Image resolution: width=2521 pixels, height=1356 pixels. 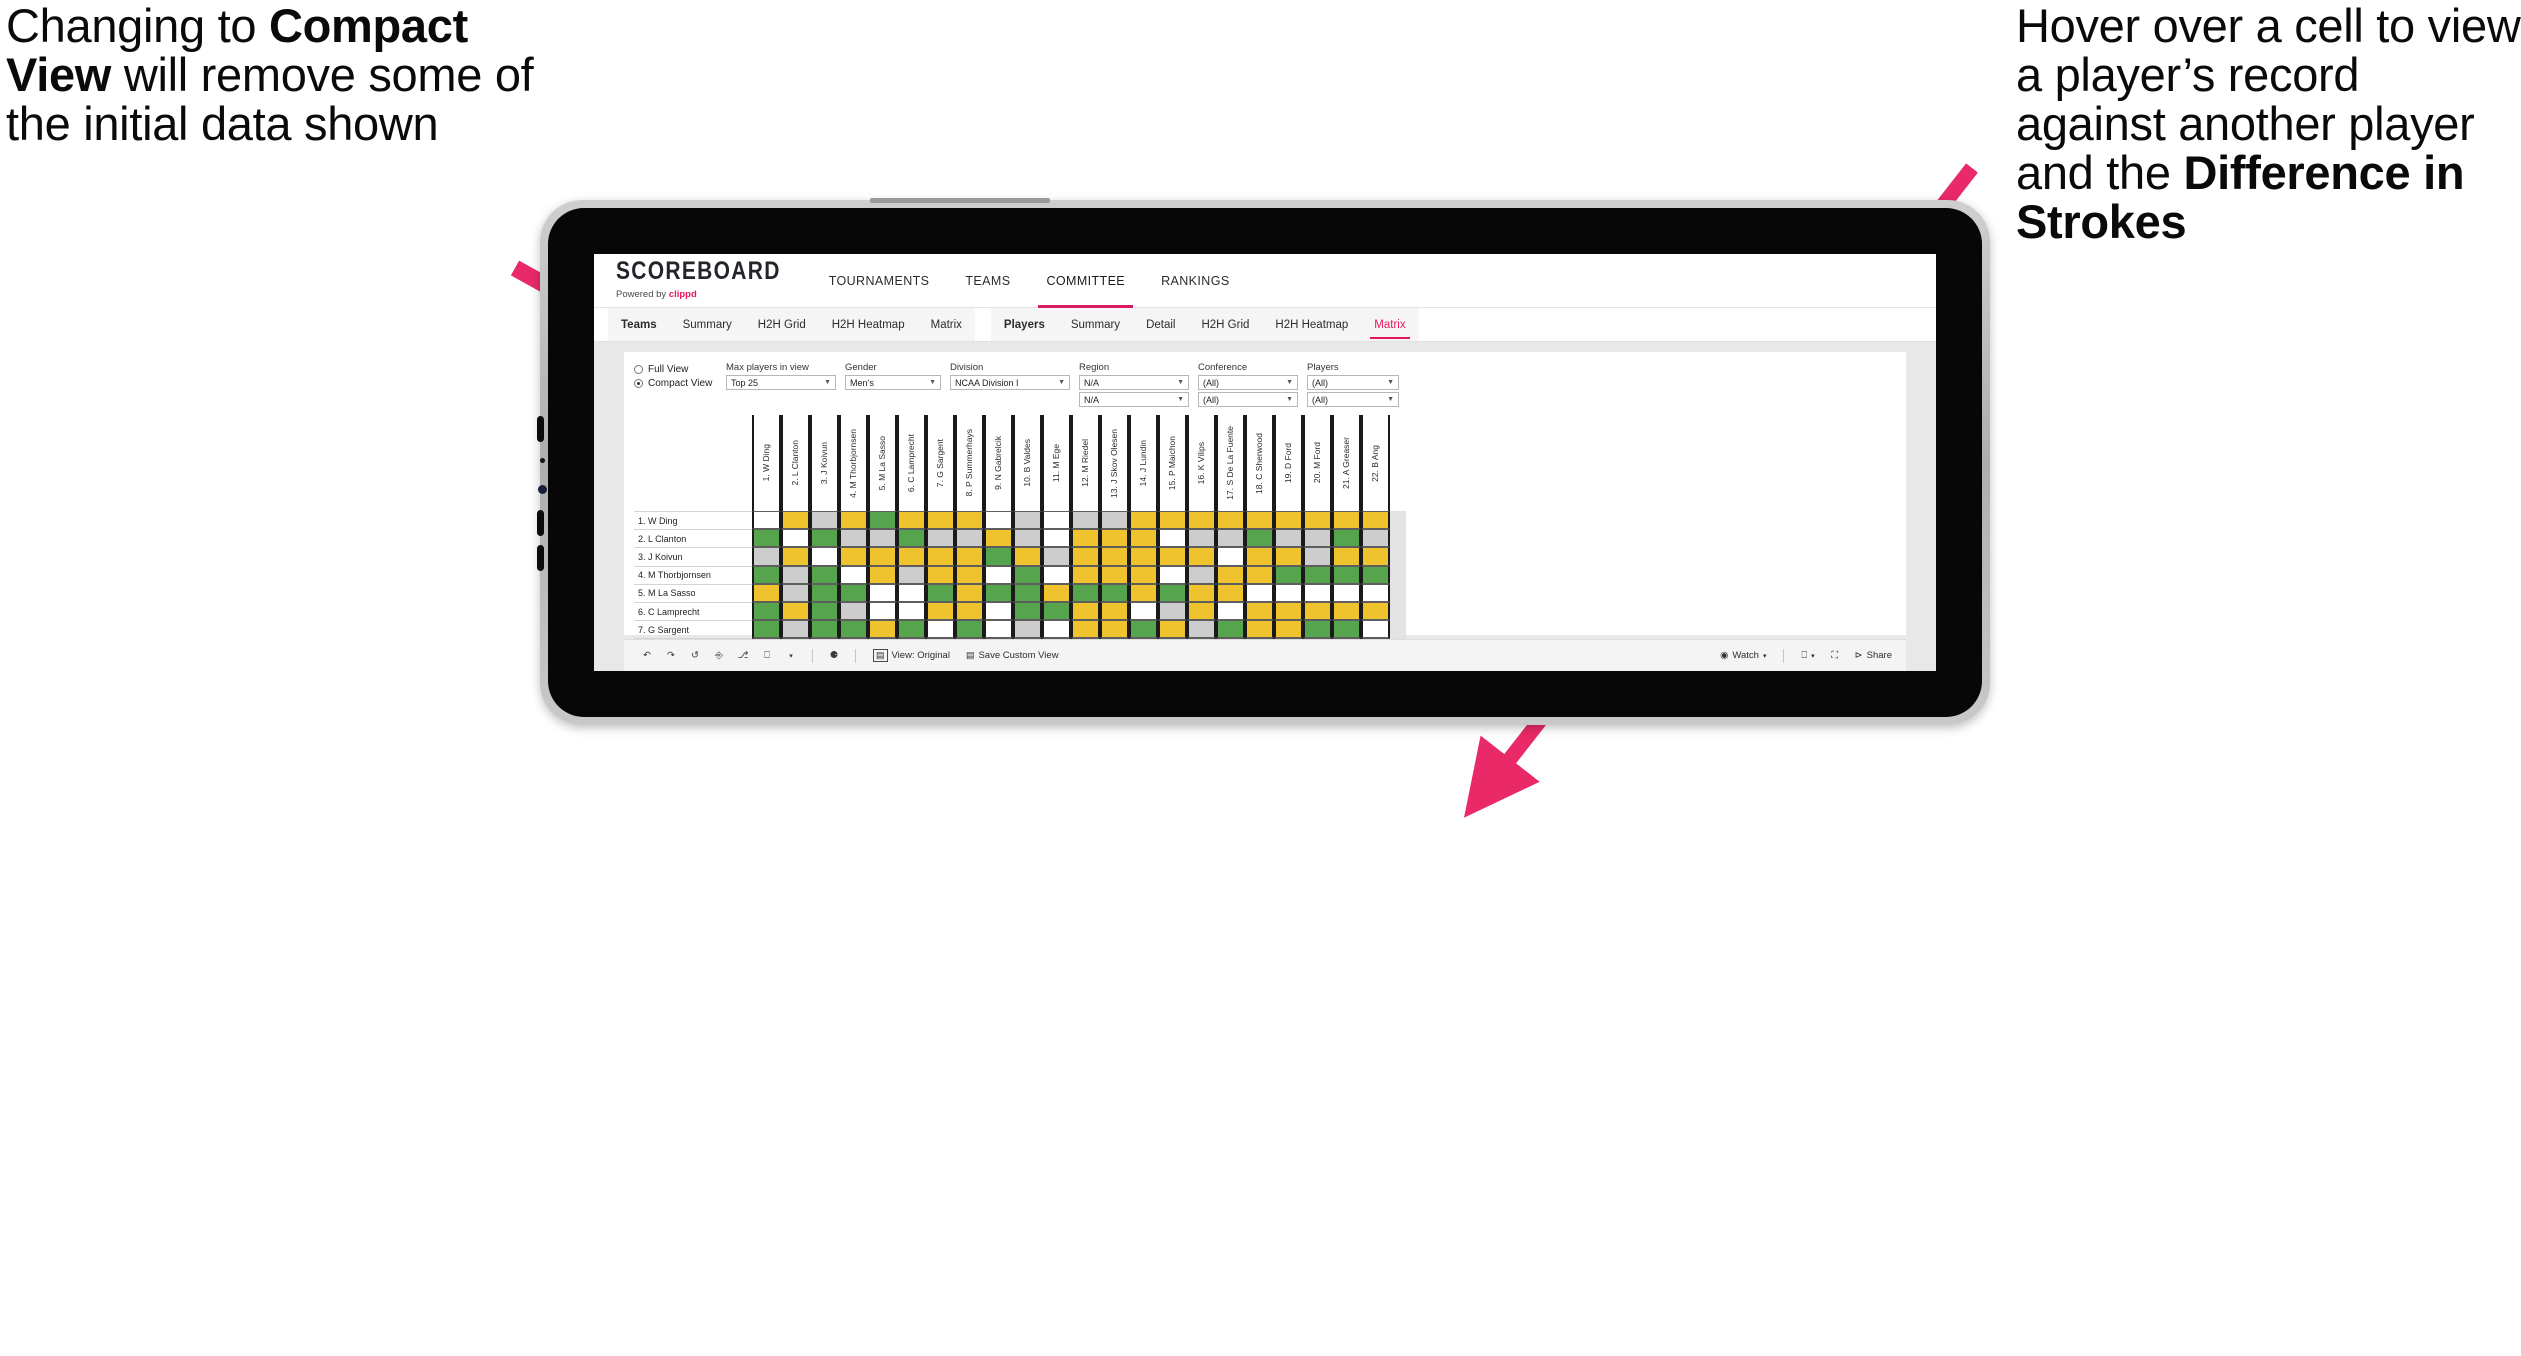 I want to click on fullscreen-icon: ⛶, so click(x=1835, y=656).